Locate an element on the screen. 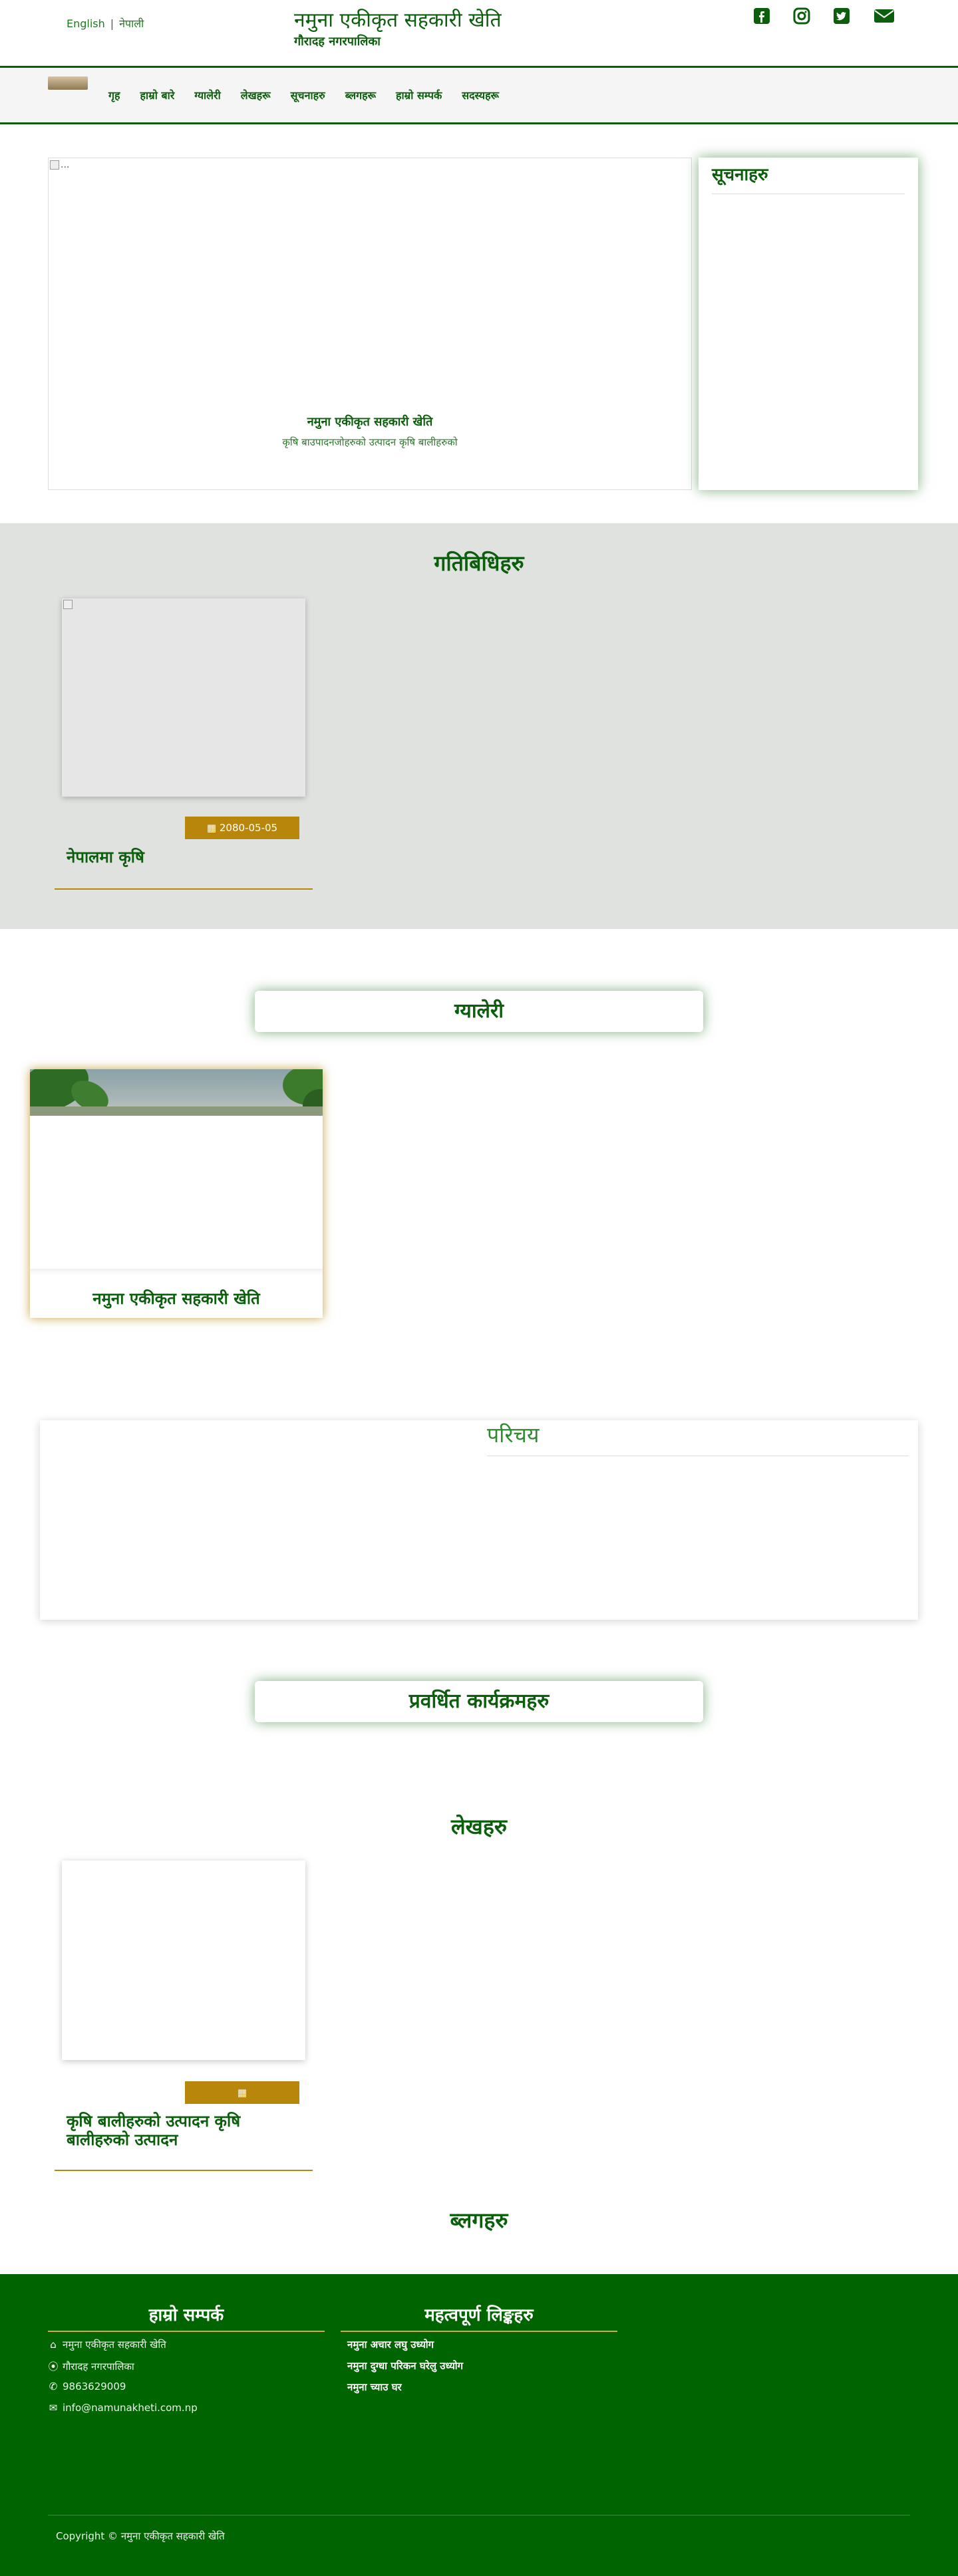  envelope-icon: ✉ is located at coordinates (53, 2408).